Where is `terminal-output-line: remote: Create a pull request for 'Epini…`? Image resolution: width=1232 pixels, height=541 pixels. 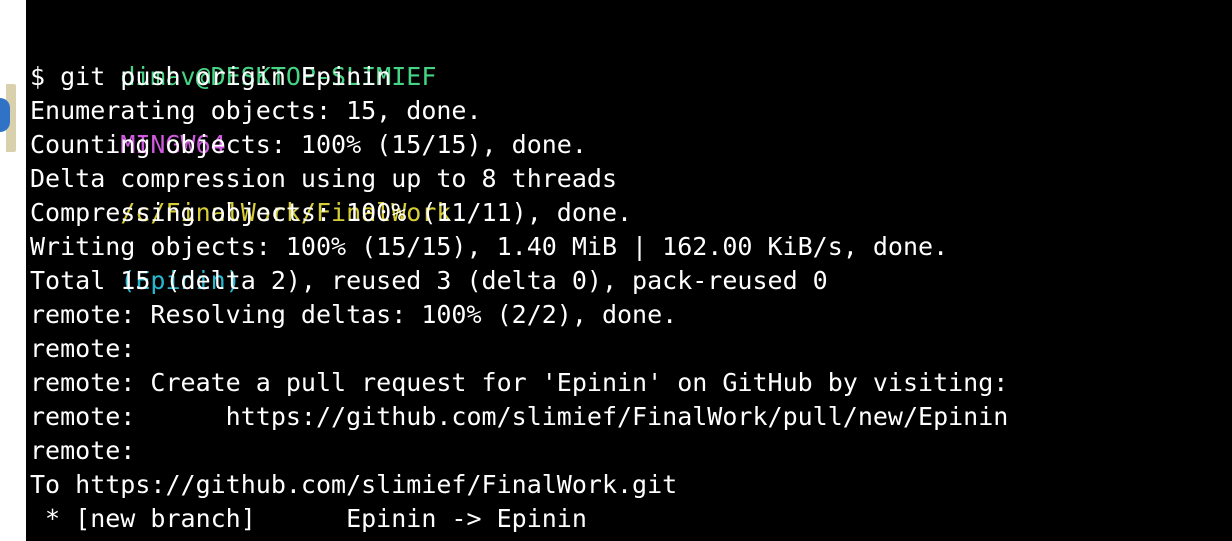 terminal-output-line: remote: Create a pull request for 'Epini… is located at coordinates (519, 382).